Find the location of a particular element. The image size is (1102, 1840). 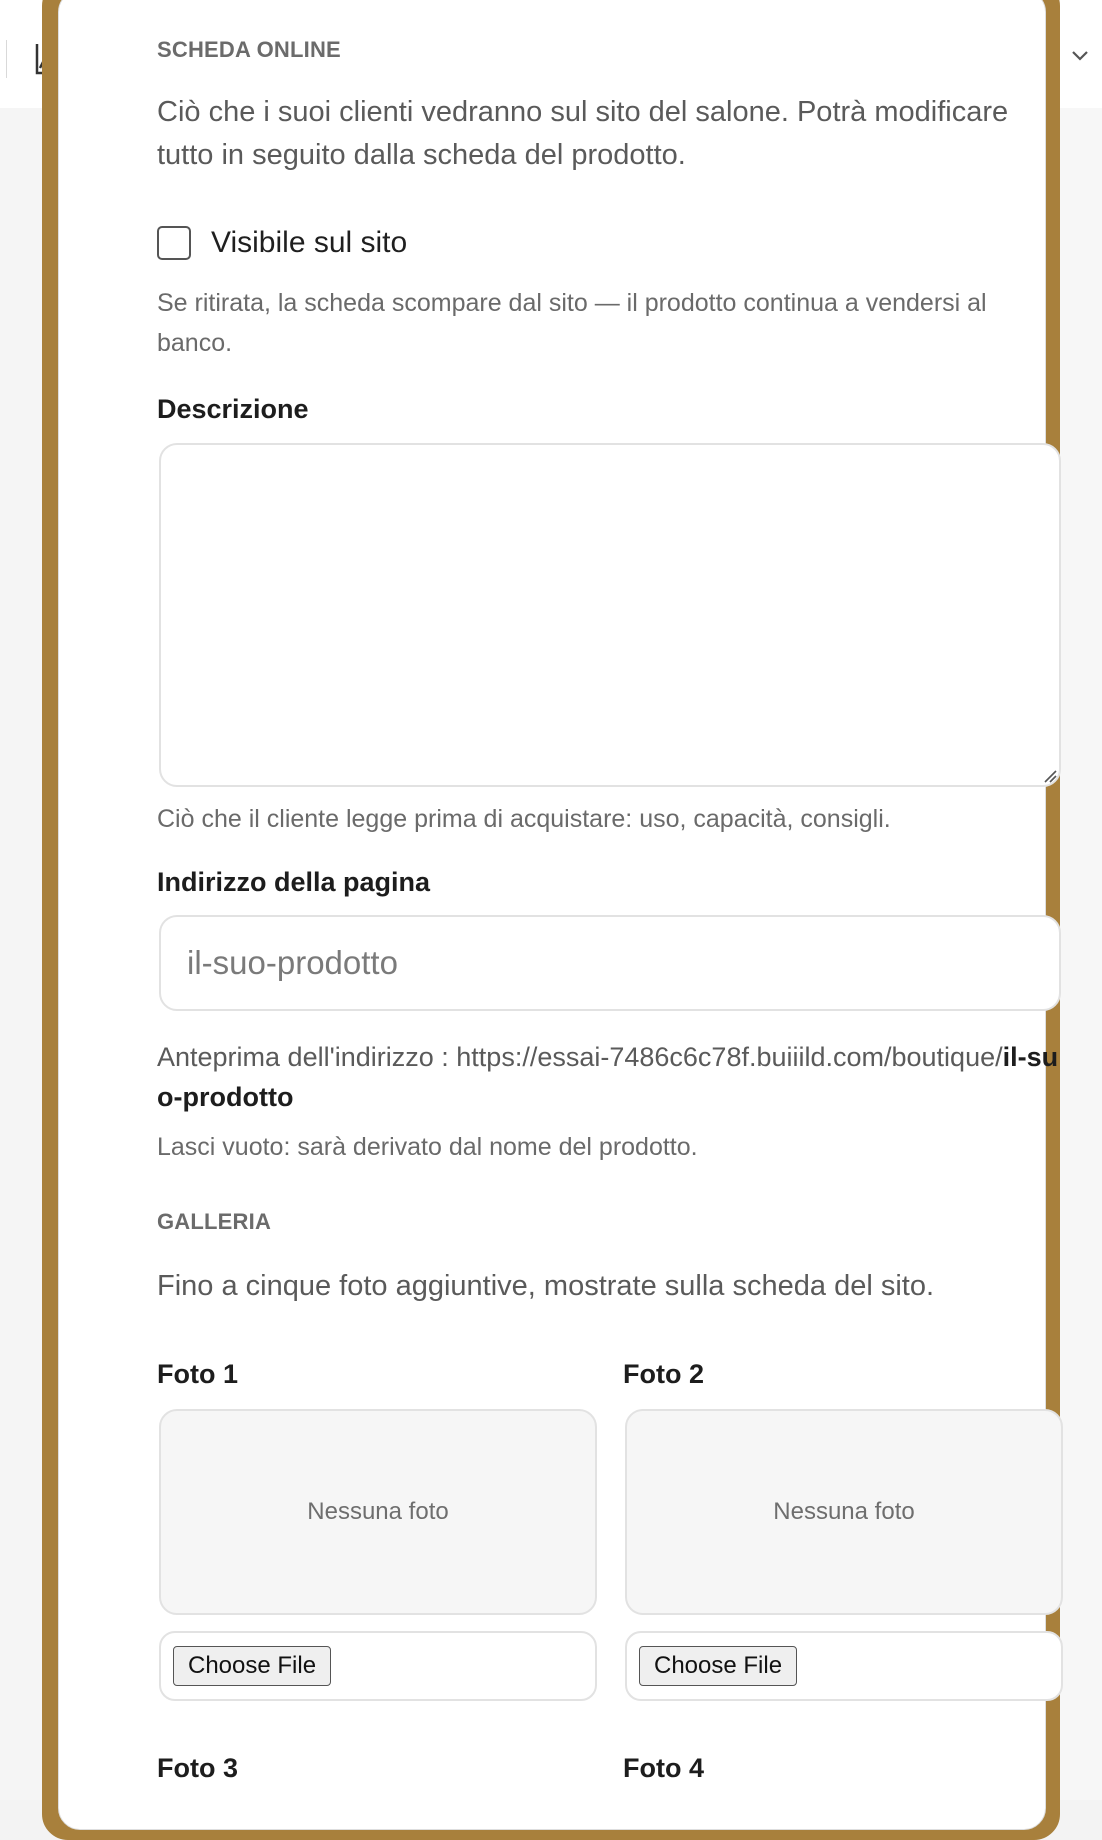

photo-2-preview: Nessuna foto is located at coordinates (844, 1512).